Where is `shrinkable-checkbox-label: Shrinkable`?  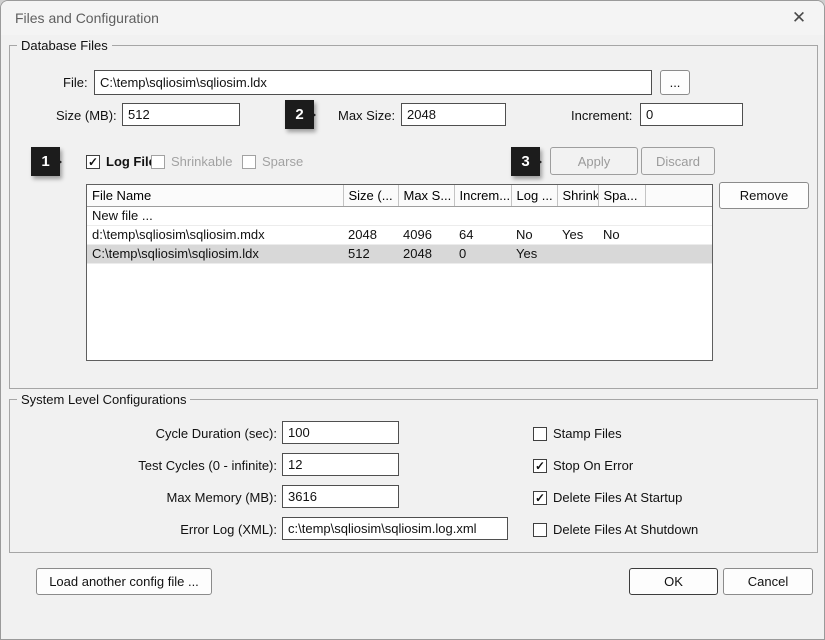
shrinkable-checkbox-label: Shrinkable is located at coordinates (202, 161).